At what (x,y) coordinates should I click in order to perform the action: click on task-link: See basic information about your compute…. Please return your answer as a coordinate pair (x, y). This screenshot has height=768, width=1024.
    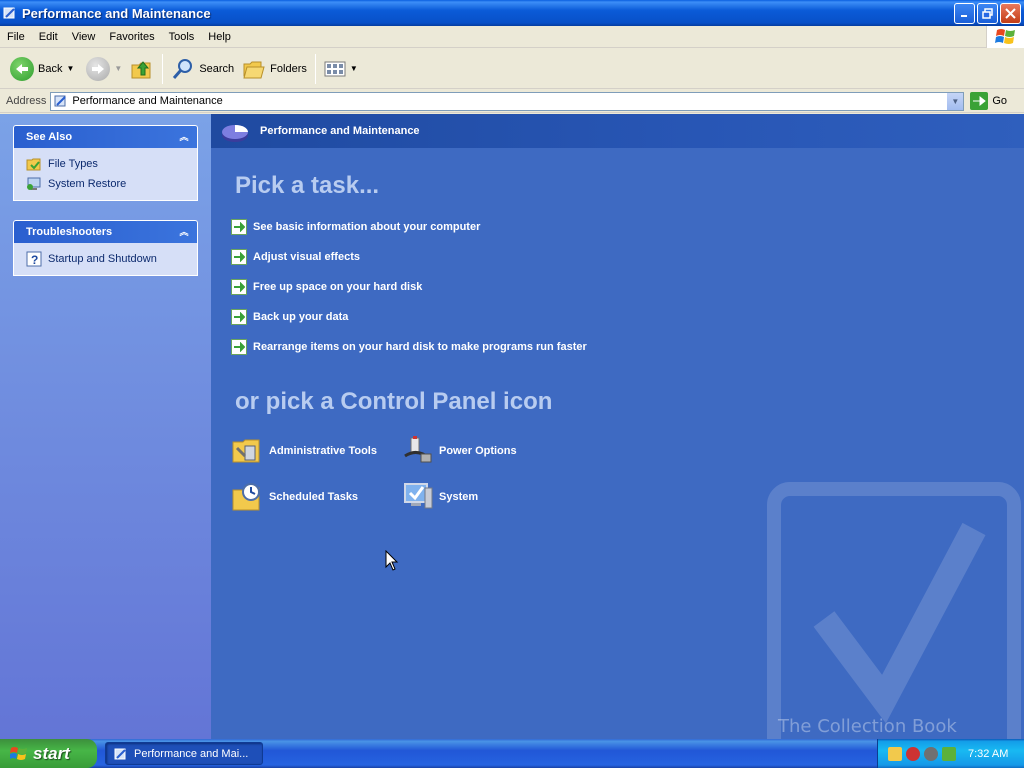
    Looking at the image, I should click on (355, 227).